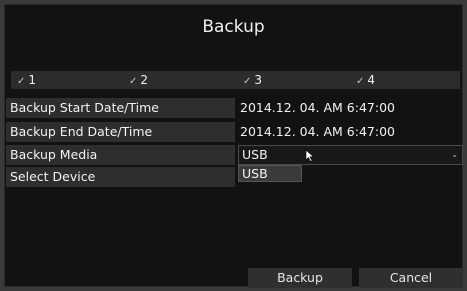 The height and width of the screenshot is (291, 467). What do you see at coordinates (346, 108) in the screenshot?
I see `start-datetime-field: 2014.12. 04. AM 6:47:00` at bounding box center [346, 108].